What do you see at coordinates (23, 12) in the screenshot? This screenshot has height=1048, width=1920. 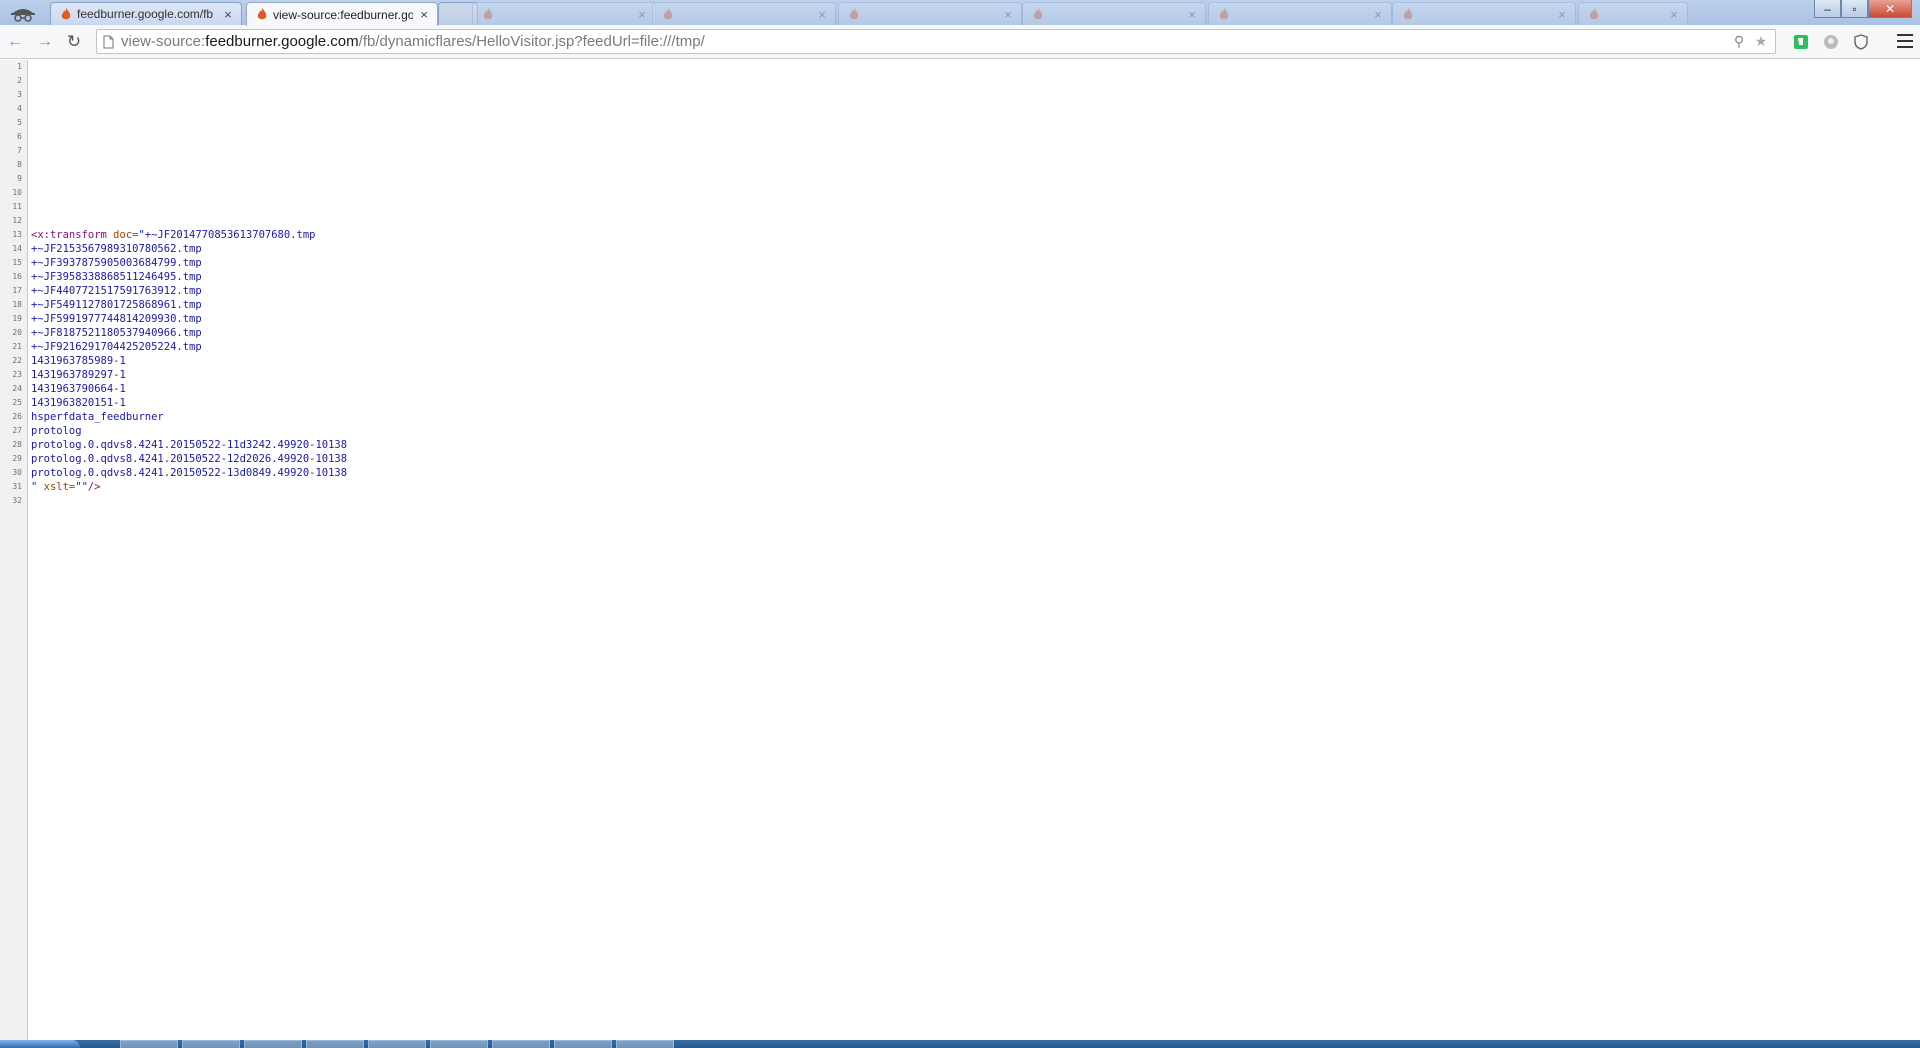 I see `incognito-icon` at bounding box center [23, 12].